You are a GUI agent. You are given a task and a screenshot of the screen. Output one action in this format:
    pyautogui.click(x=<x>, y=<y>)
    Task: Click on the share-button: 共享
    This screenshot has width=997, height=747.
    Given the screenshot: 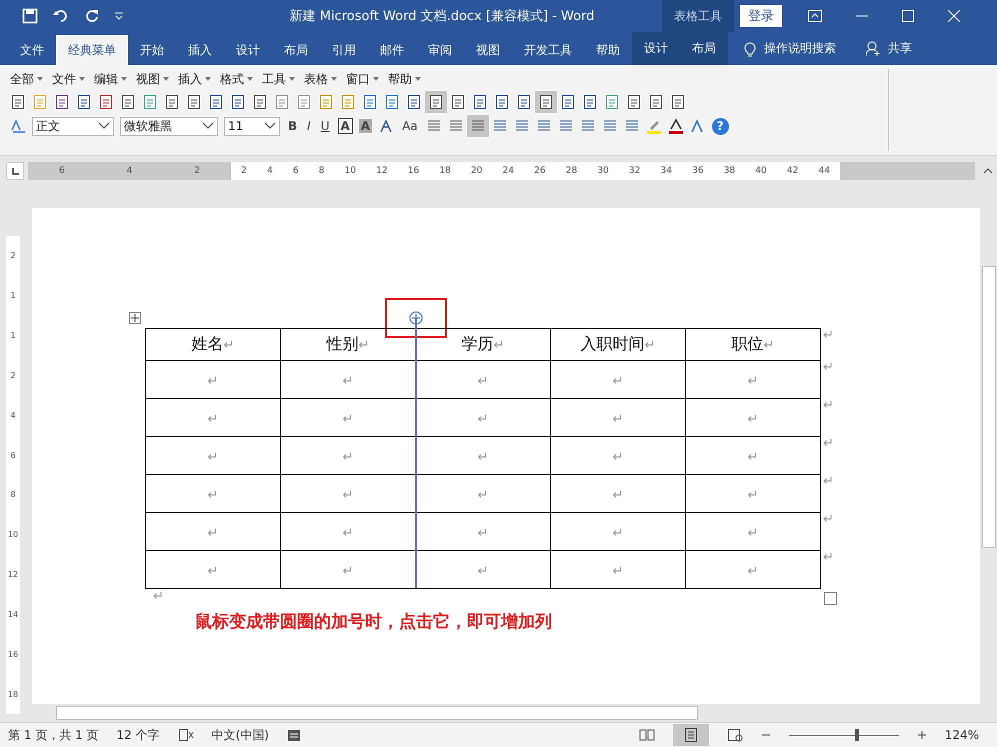 What is the action you would take?
    pyautogui.click(x=900, y=48)
    